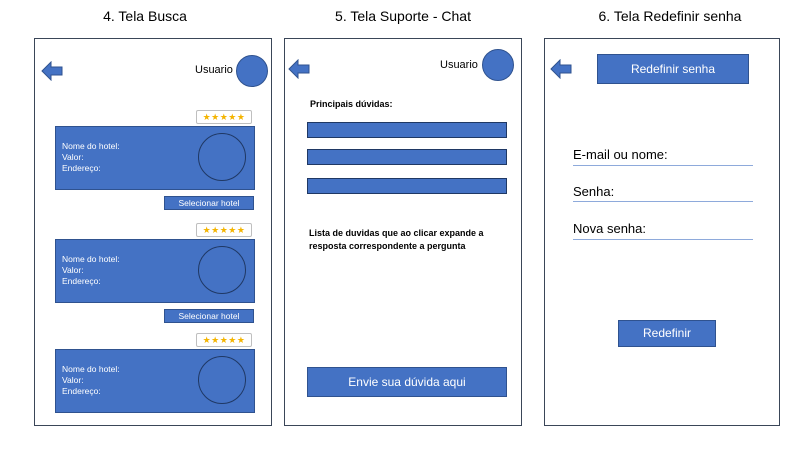  I want to click on email-or-name-field, so click(663, 165).